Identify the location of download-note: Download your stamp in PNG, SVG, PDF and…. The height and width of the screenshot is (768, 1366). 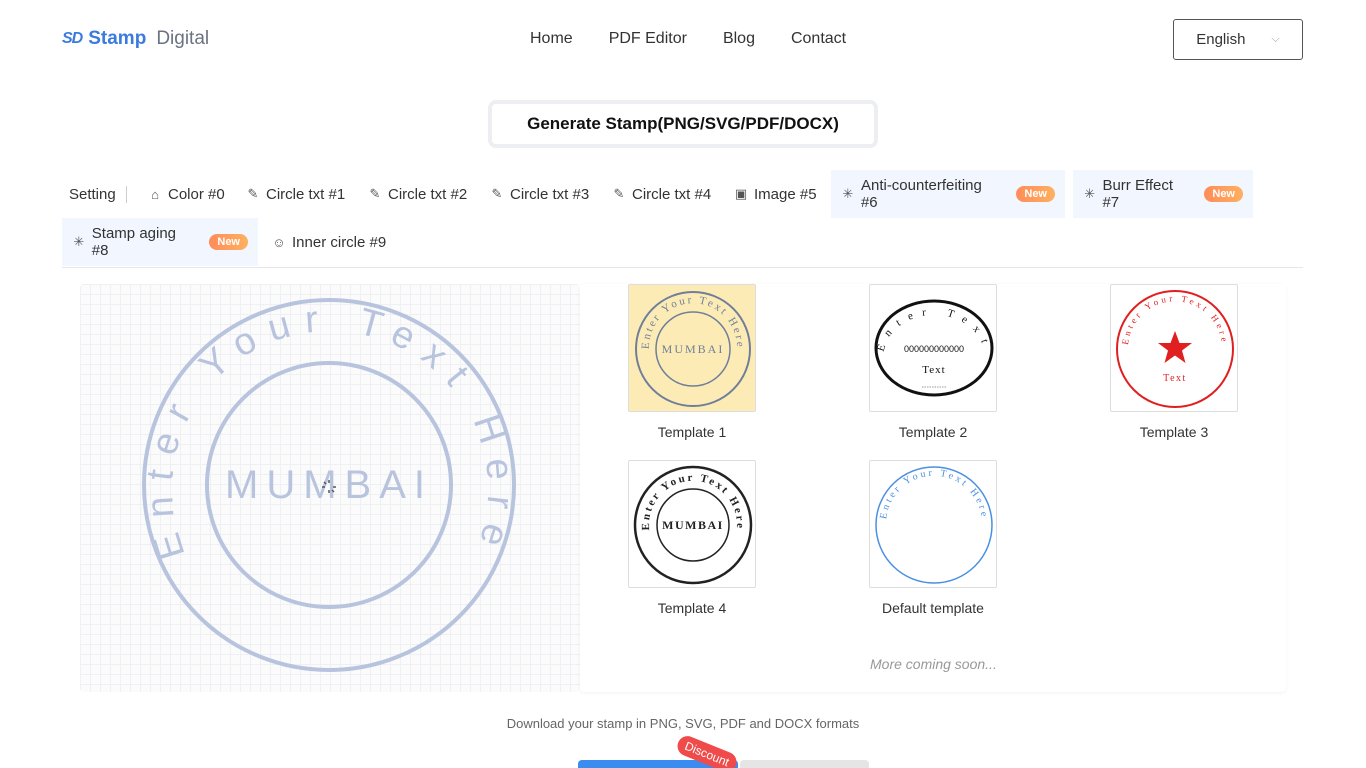
(683, 723).